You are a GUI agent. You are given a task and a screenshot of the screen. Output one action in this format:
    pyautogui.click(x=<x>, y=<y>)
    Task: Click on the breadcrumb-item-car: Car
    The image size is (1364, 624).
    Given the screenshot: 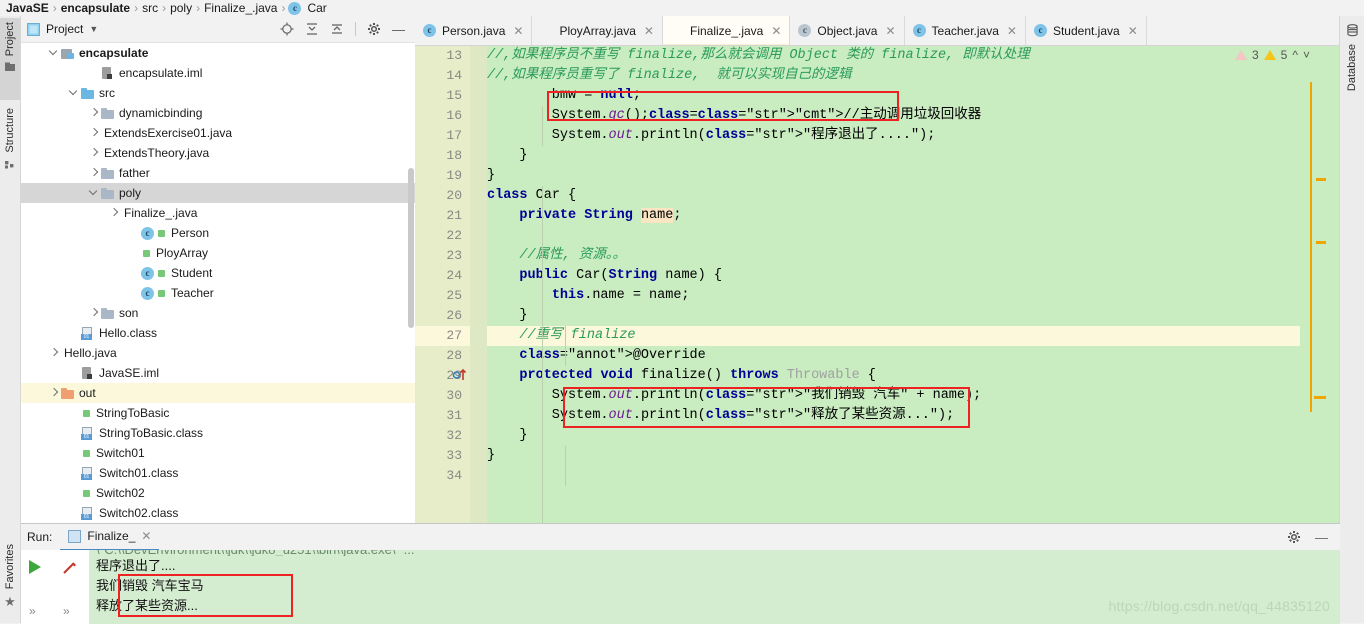 What is the action you would take?
    pyautogui.click(x=307, y=8)
    